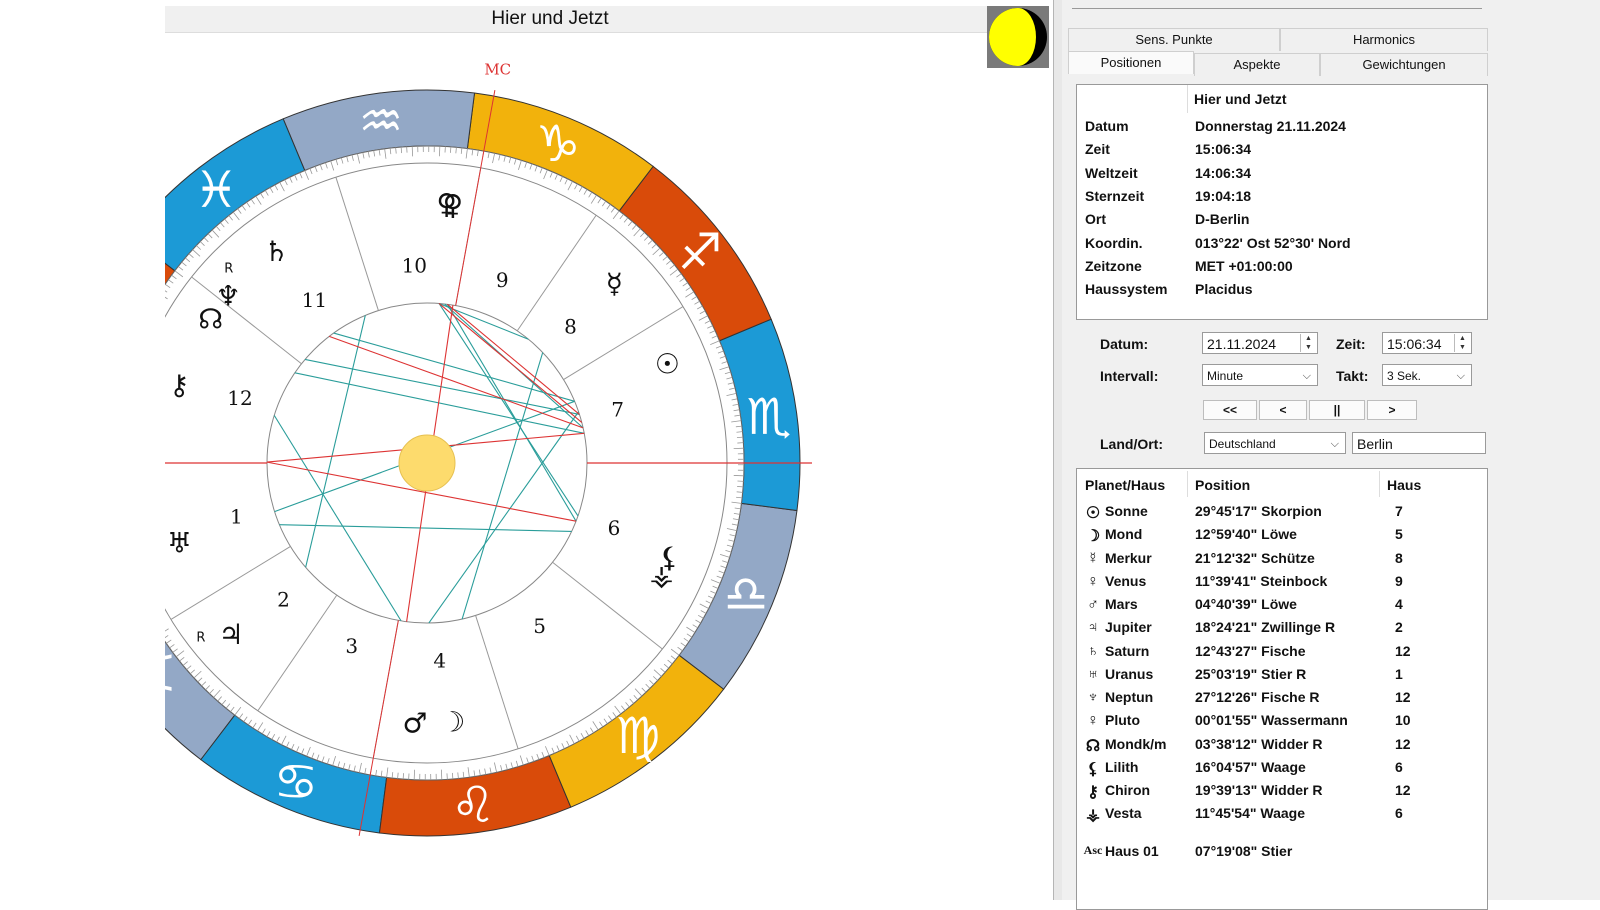  What do you see at coordinates (1404, 485) in the screenshot?
I see `col-haus: Haus` at bounding box center [1404, 485].